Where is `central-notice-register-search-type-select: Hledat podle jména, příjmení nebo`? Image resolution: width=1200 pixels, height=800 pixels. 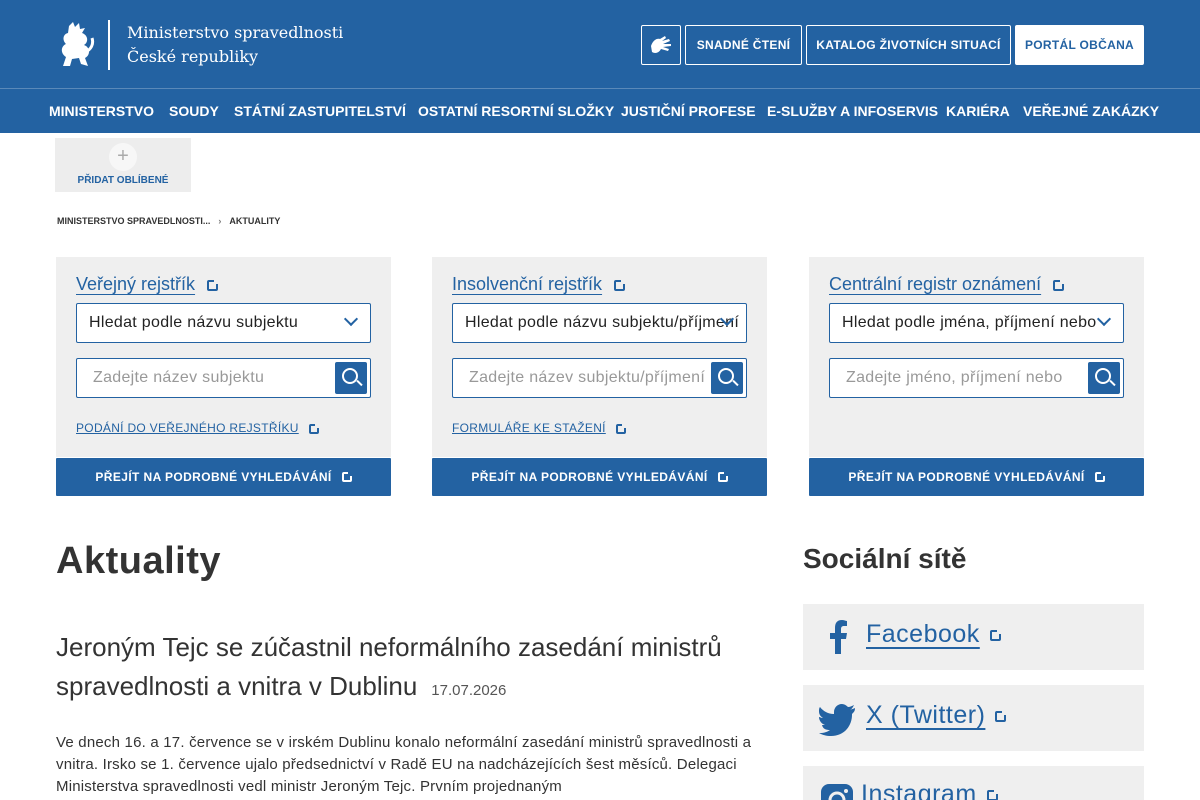
central-notice-register-search-type-select: Hledat podle jména, příjmení nebo is located at coordinates (976, 323).